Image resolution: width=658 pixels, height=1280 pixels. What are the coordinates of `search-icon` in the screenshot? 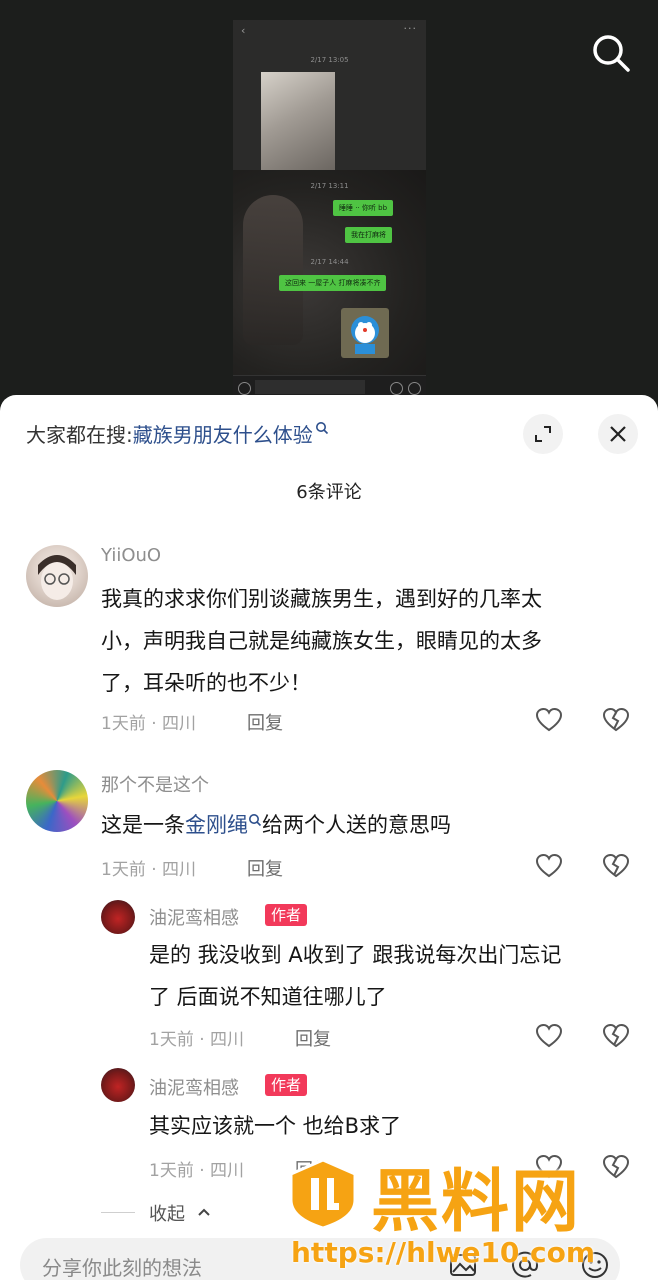 It's located at (611, 53).